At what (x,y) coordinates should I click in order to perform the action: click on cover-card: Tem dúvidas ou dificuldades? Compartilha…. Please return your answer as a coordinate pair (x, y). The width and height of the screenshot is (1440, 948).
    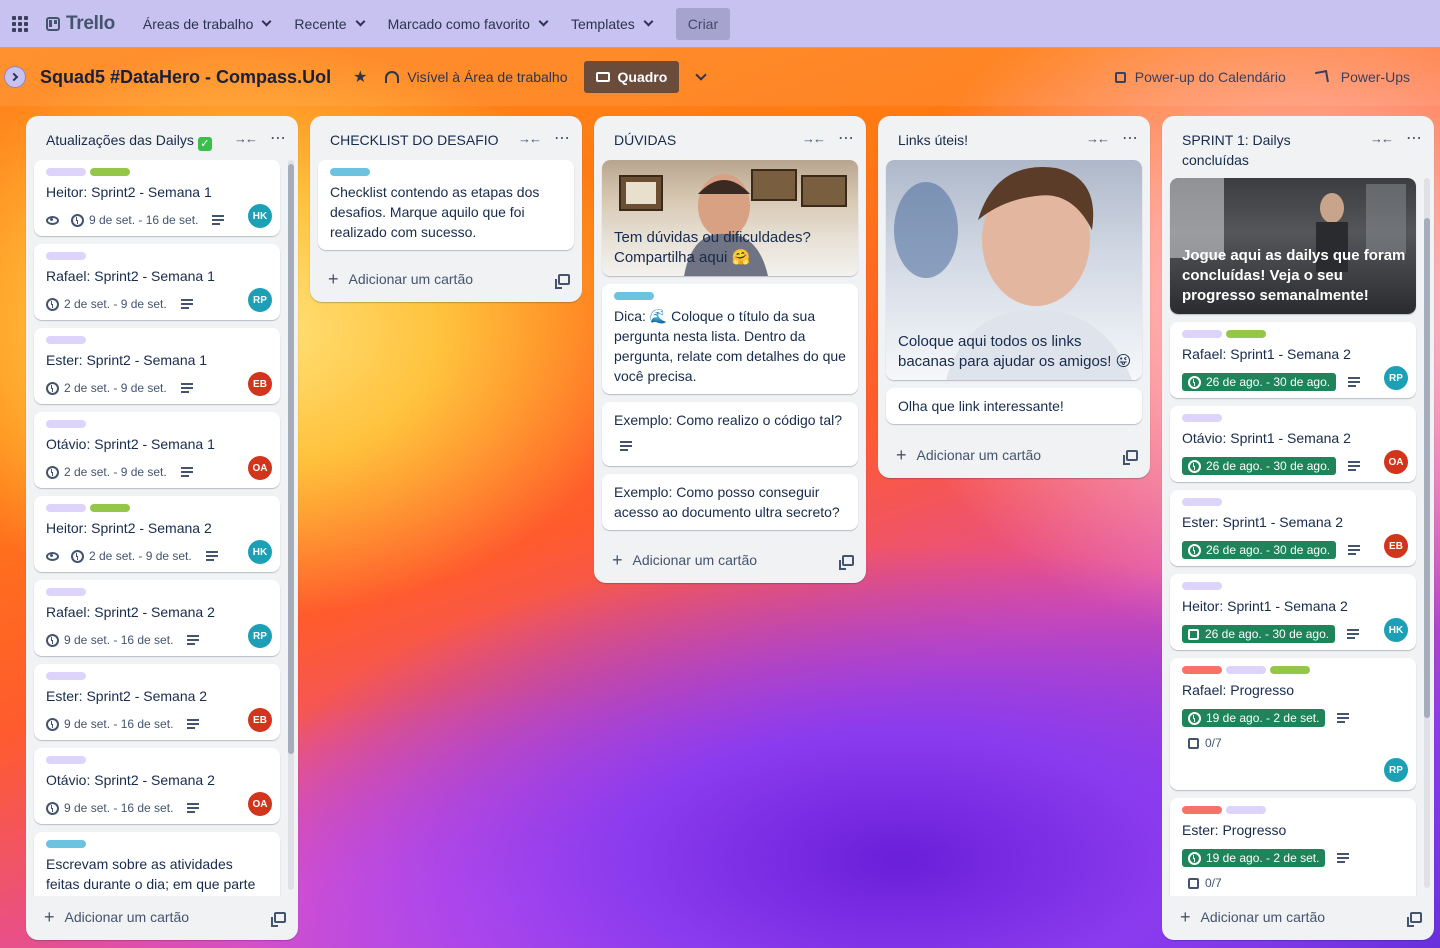
    Looking at the image, I should click on (730, 218).